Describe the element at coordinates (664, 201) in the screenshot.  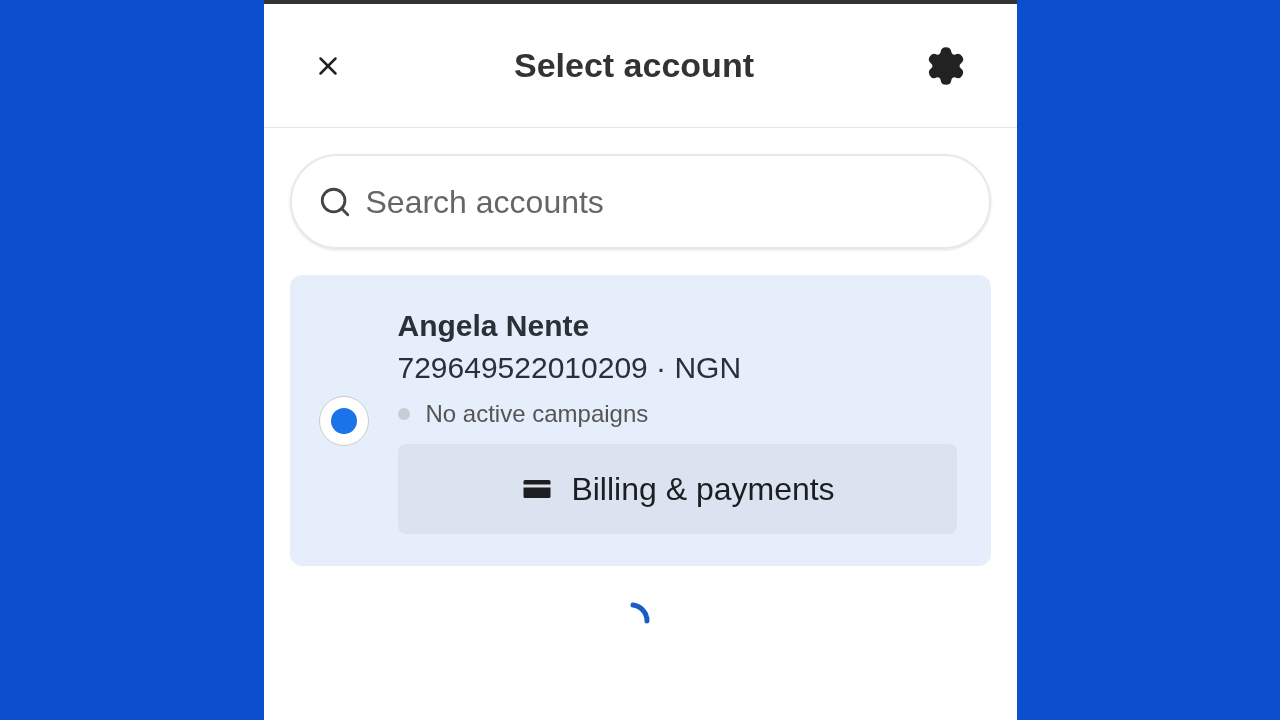
I see `search-input: Search accounts` at that location.